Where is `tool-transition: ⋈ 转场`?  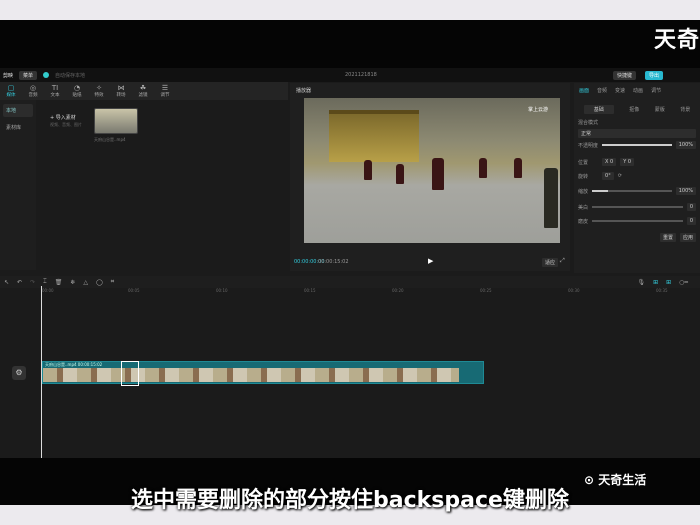
tool-transition: ⋈ 转场 is located at coordinates (121, 91).